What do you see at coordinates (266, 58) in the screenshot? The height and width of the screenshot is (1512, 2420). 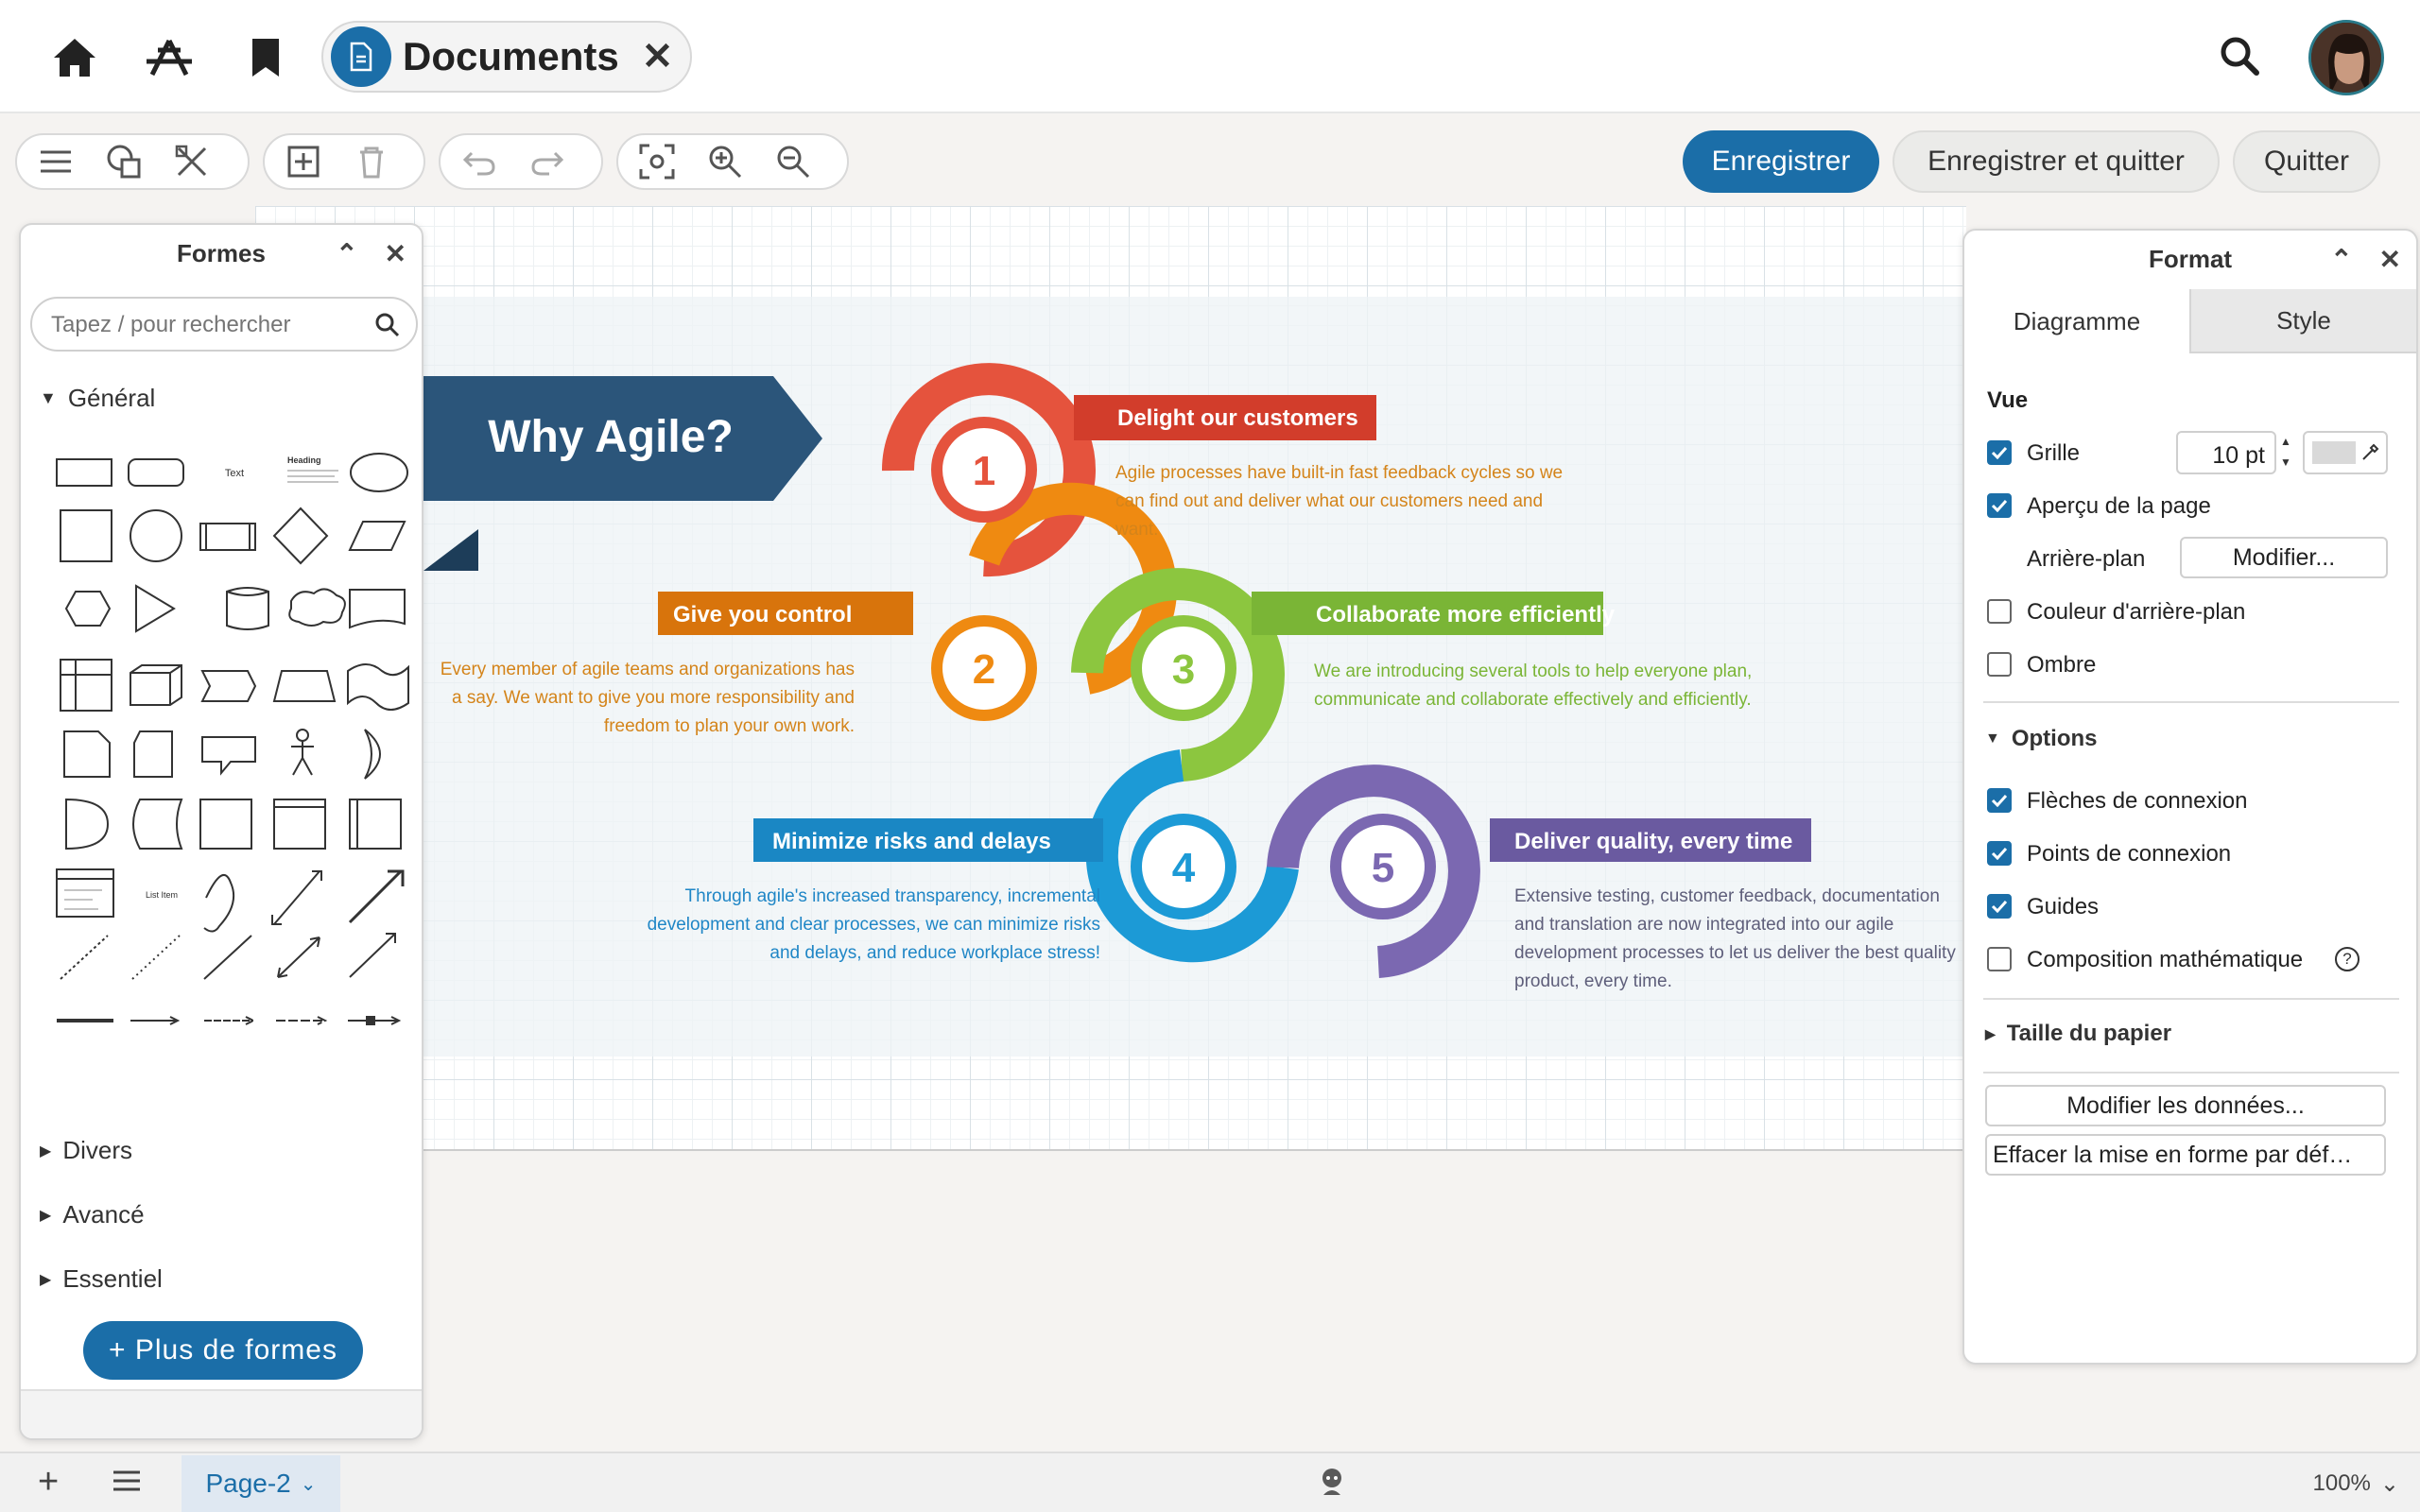 I see `bookmark-icon` at bounding box center [266, 58].